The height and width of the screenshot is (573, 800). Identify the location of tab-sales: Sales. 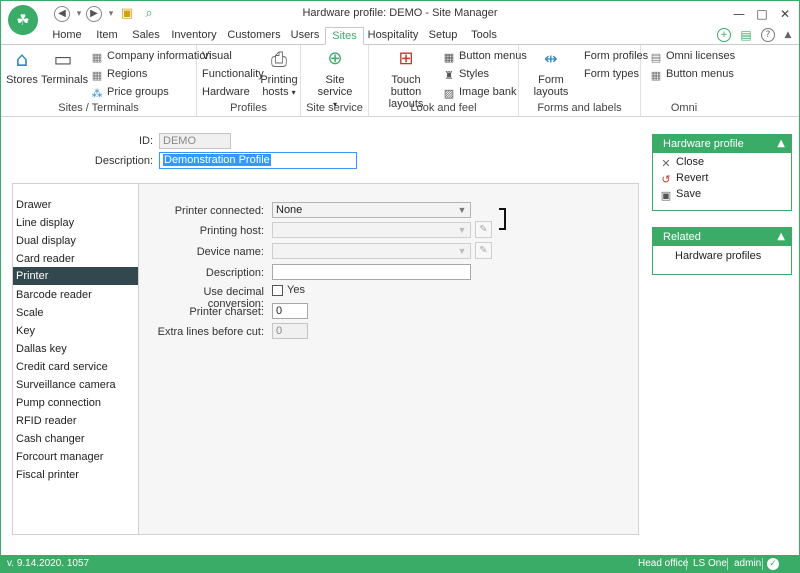
(146, 35).